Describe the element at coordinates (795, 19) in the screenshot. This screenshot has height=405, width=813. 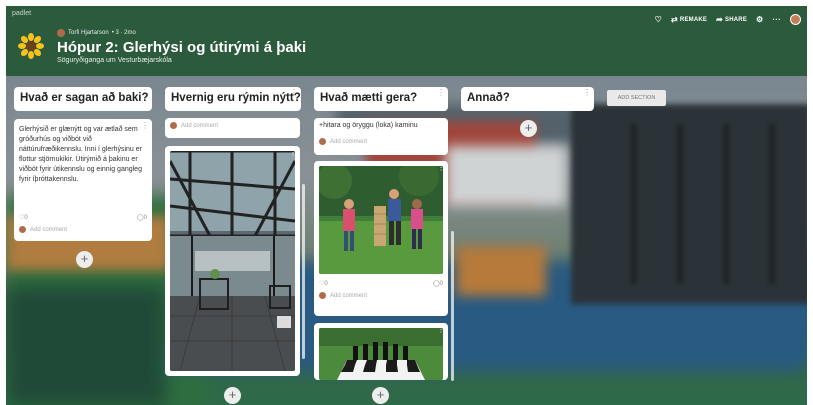
I see `user-avatar` at that location.